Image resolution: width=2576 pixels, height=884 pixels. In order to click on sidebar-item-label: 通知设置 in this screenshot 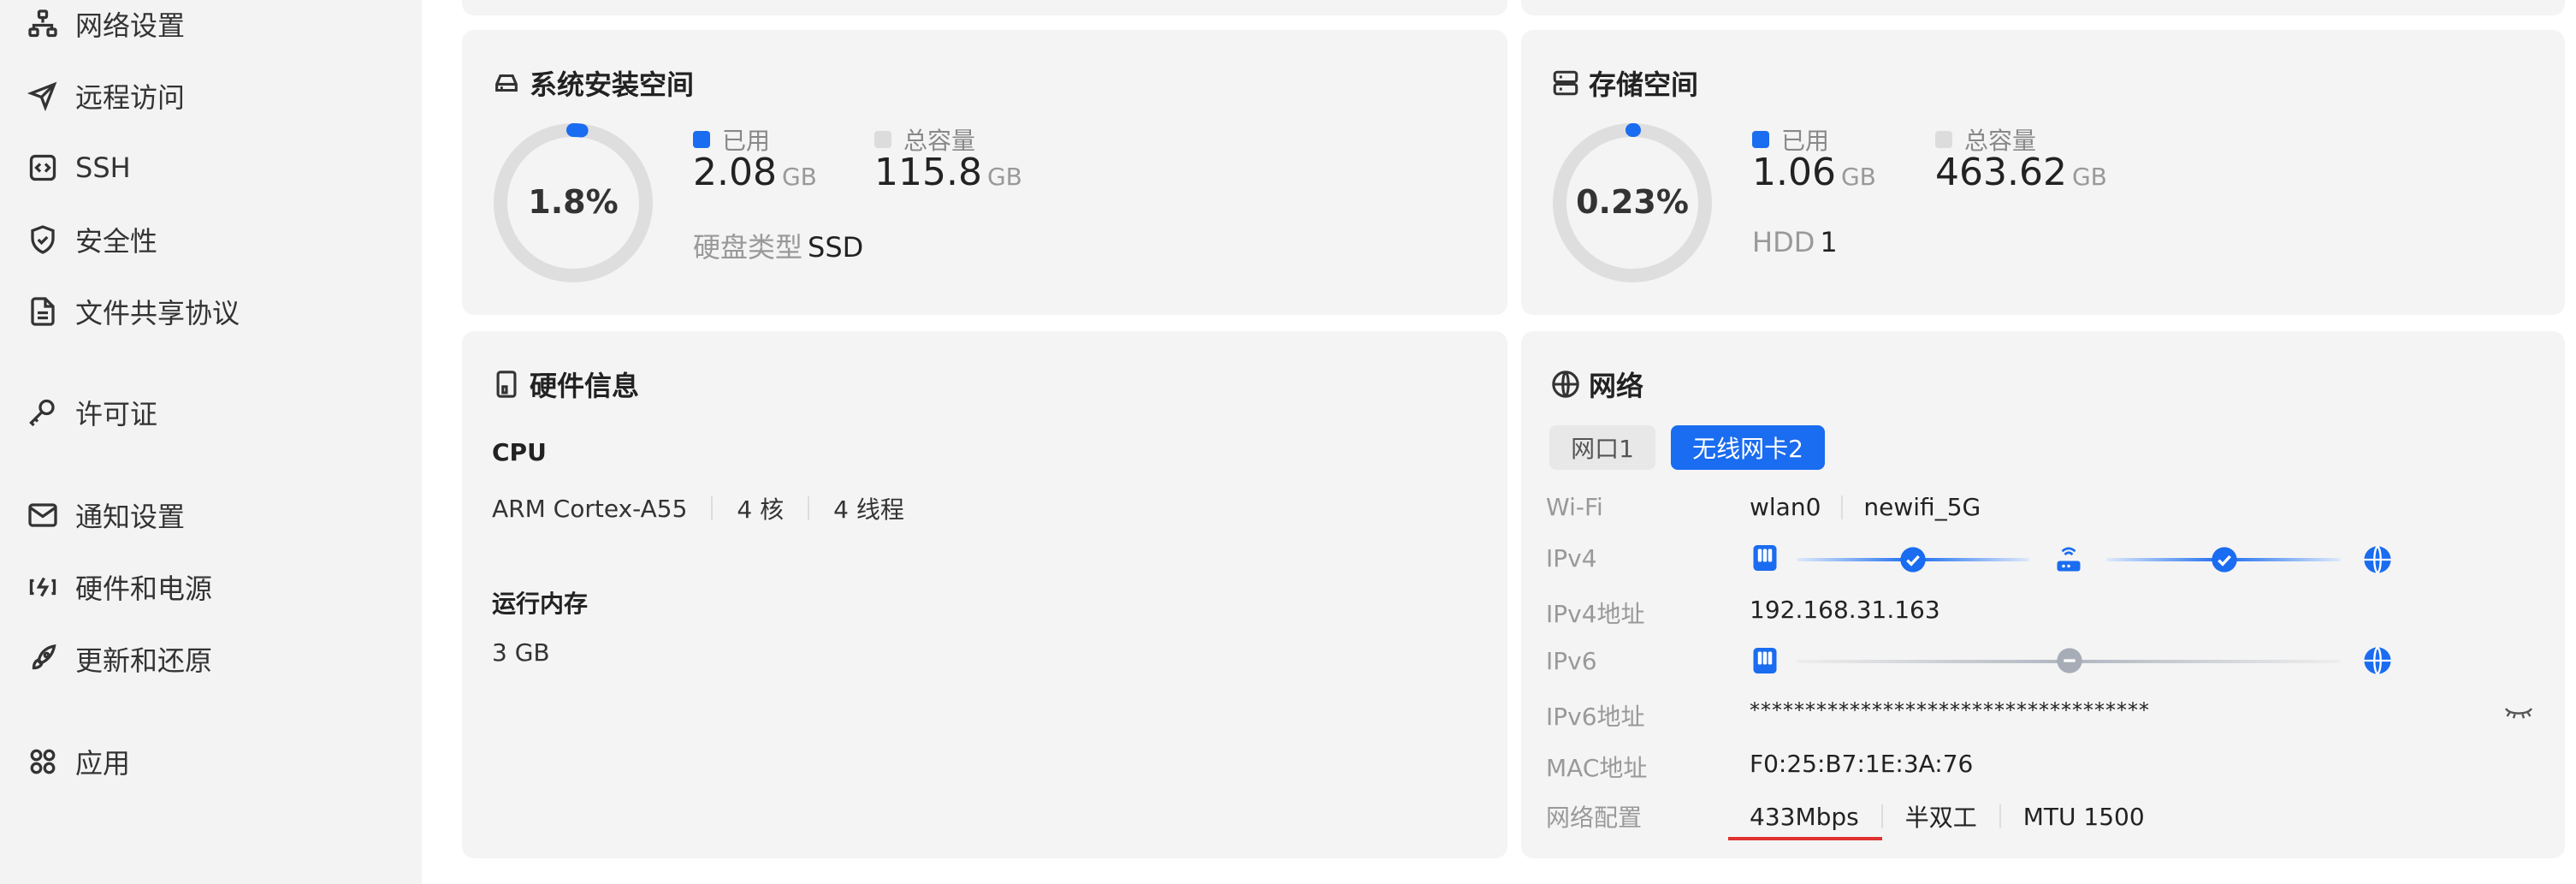, I will do `click(130, 517)`.